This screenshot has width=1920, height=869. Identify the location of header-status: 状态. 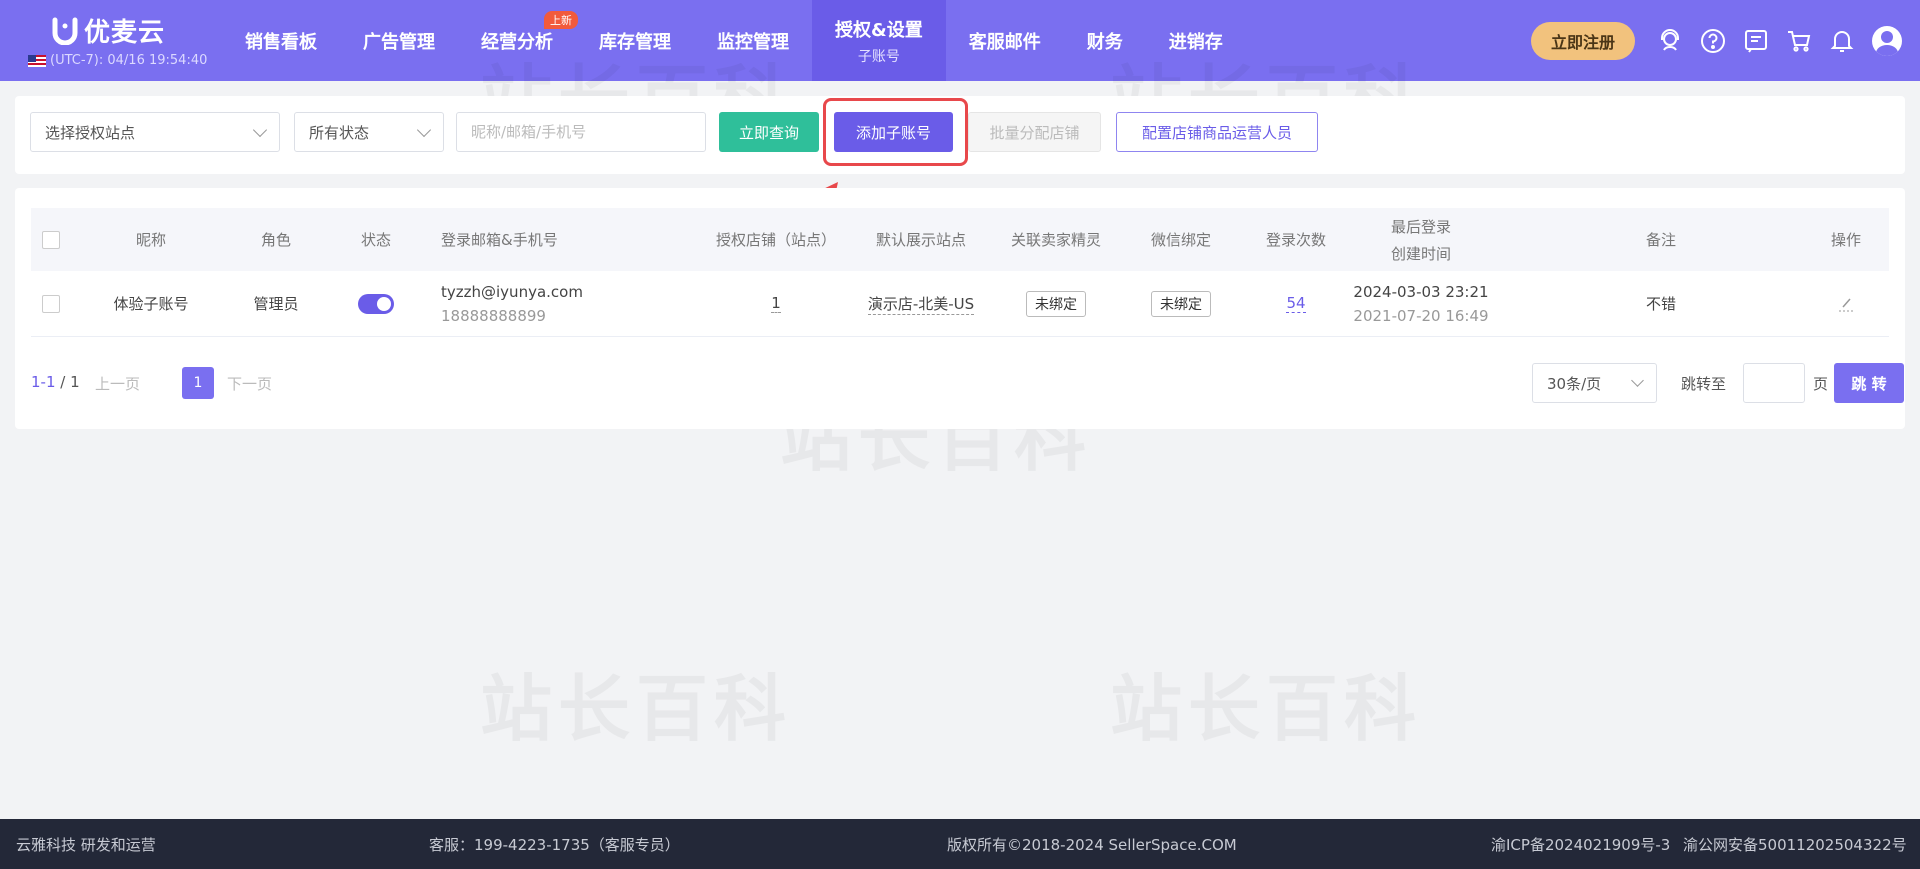
(375, 240).